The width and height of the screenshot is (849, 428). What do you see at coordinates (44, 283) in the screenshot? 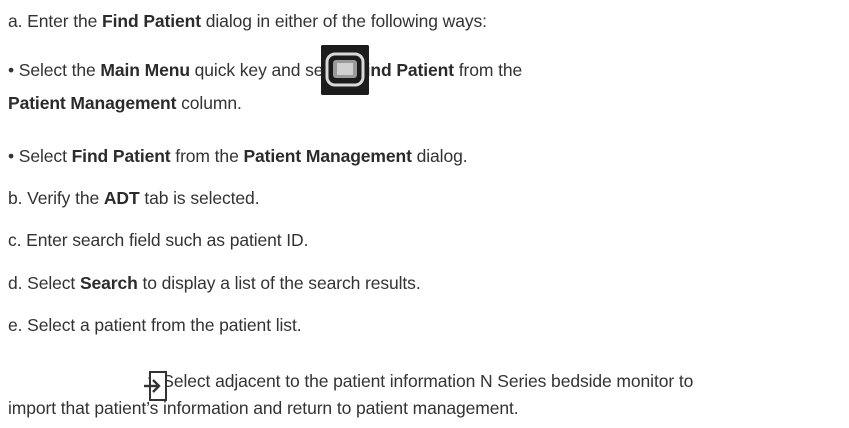
I see `step-d-text: d. Select` at bounding box center [44, 283].